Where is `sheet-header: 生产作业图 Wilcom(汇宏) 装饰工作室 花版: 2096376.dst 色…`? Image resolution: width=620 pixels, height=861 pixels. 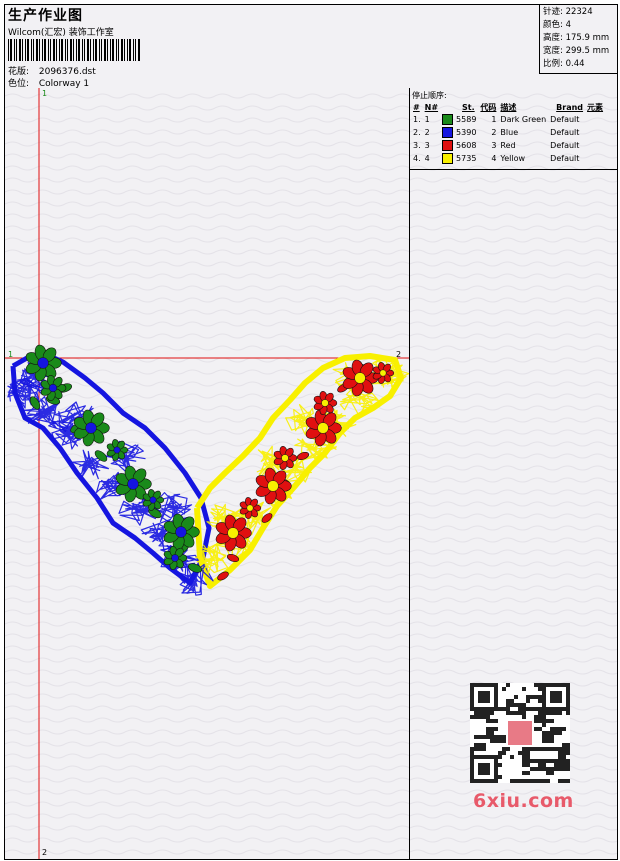 sheet-header: 生产作业图 Wilcom(汇宏) 装饰工作室 花版: 2096376.dst 色… is located at coordinates (311, 47).